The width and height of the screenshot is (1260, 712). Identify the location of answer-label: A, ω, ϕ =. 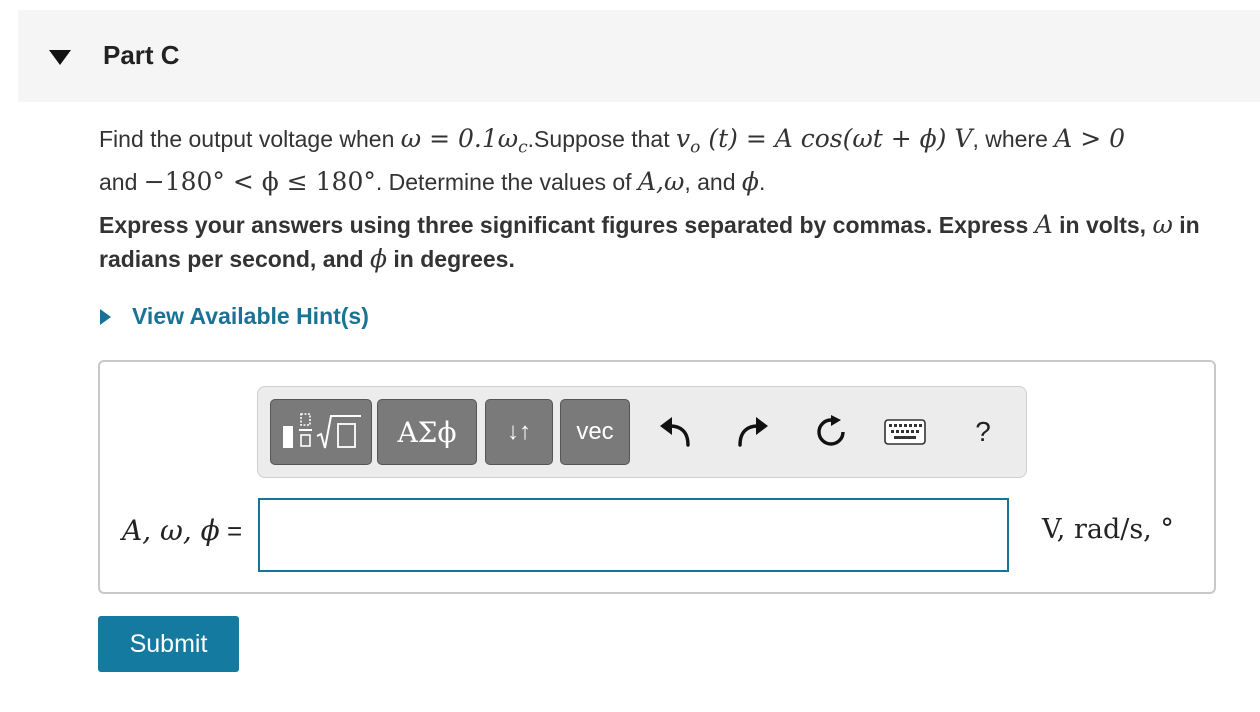
(182, 530).